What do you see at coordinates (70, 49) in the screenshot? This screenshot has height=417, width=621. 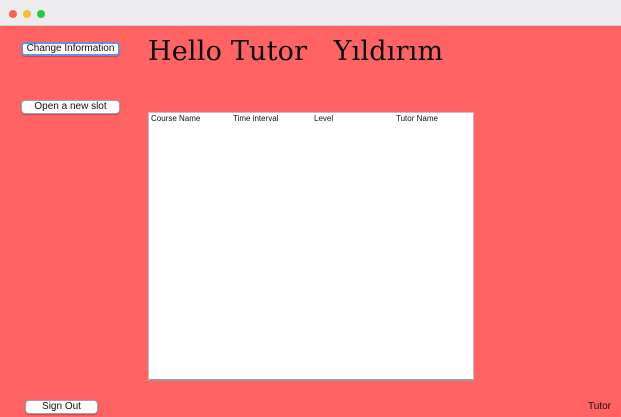 I see `change-information-button: Change Information` at bounding box center [70, 49].